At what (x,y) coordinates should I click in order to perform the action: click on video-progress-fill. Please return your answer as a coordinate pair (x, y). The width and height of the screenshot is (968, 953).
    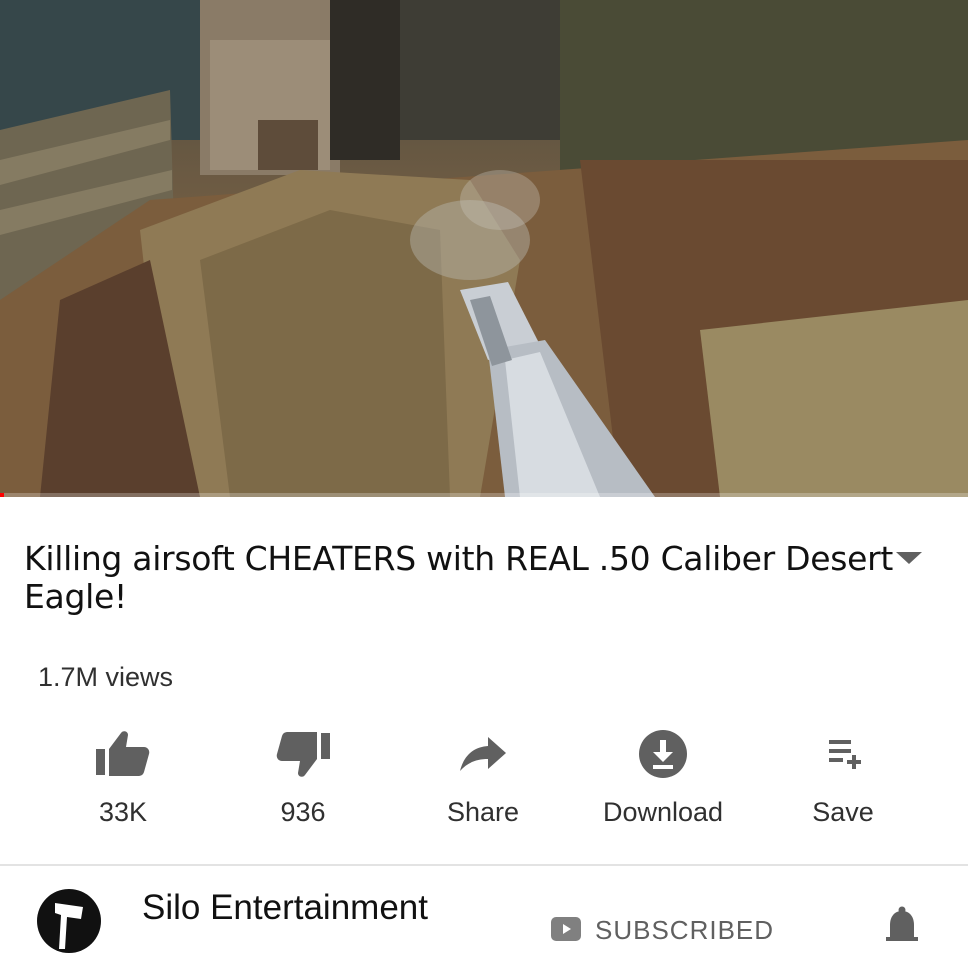
    Looking at the image, I should click on (2, 495).